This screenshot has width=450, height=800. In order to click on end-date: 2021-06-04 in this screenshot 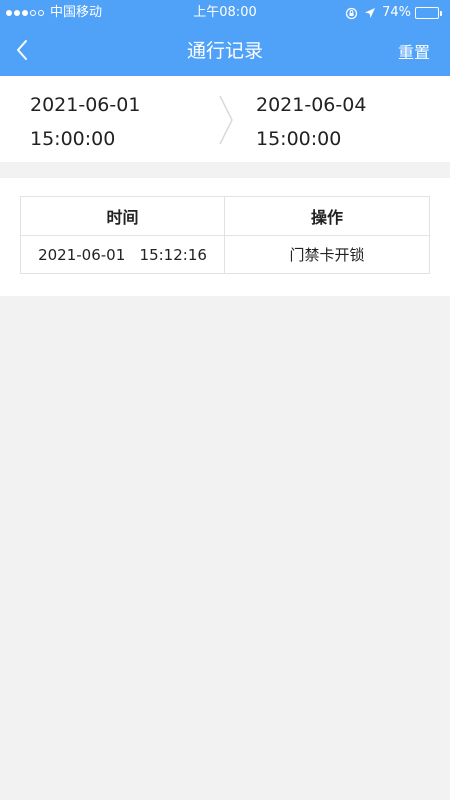, I will do `click(311, 105)`.